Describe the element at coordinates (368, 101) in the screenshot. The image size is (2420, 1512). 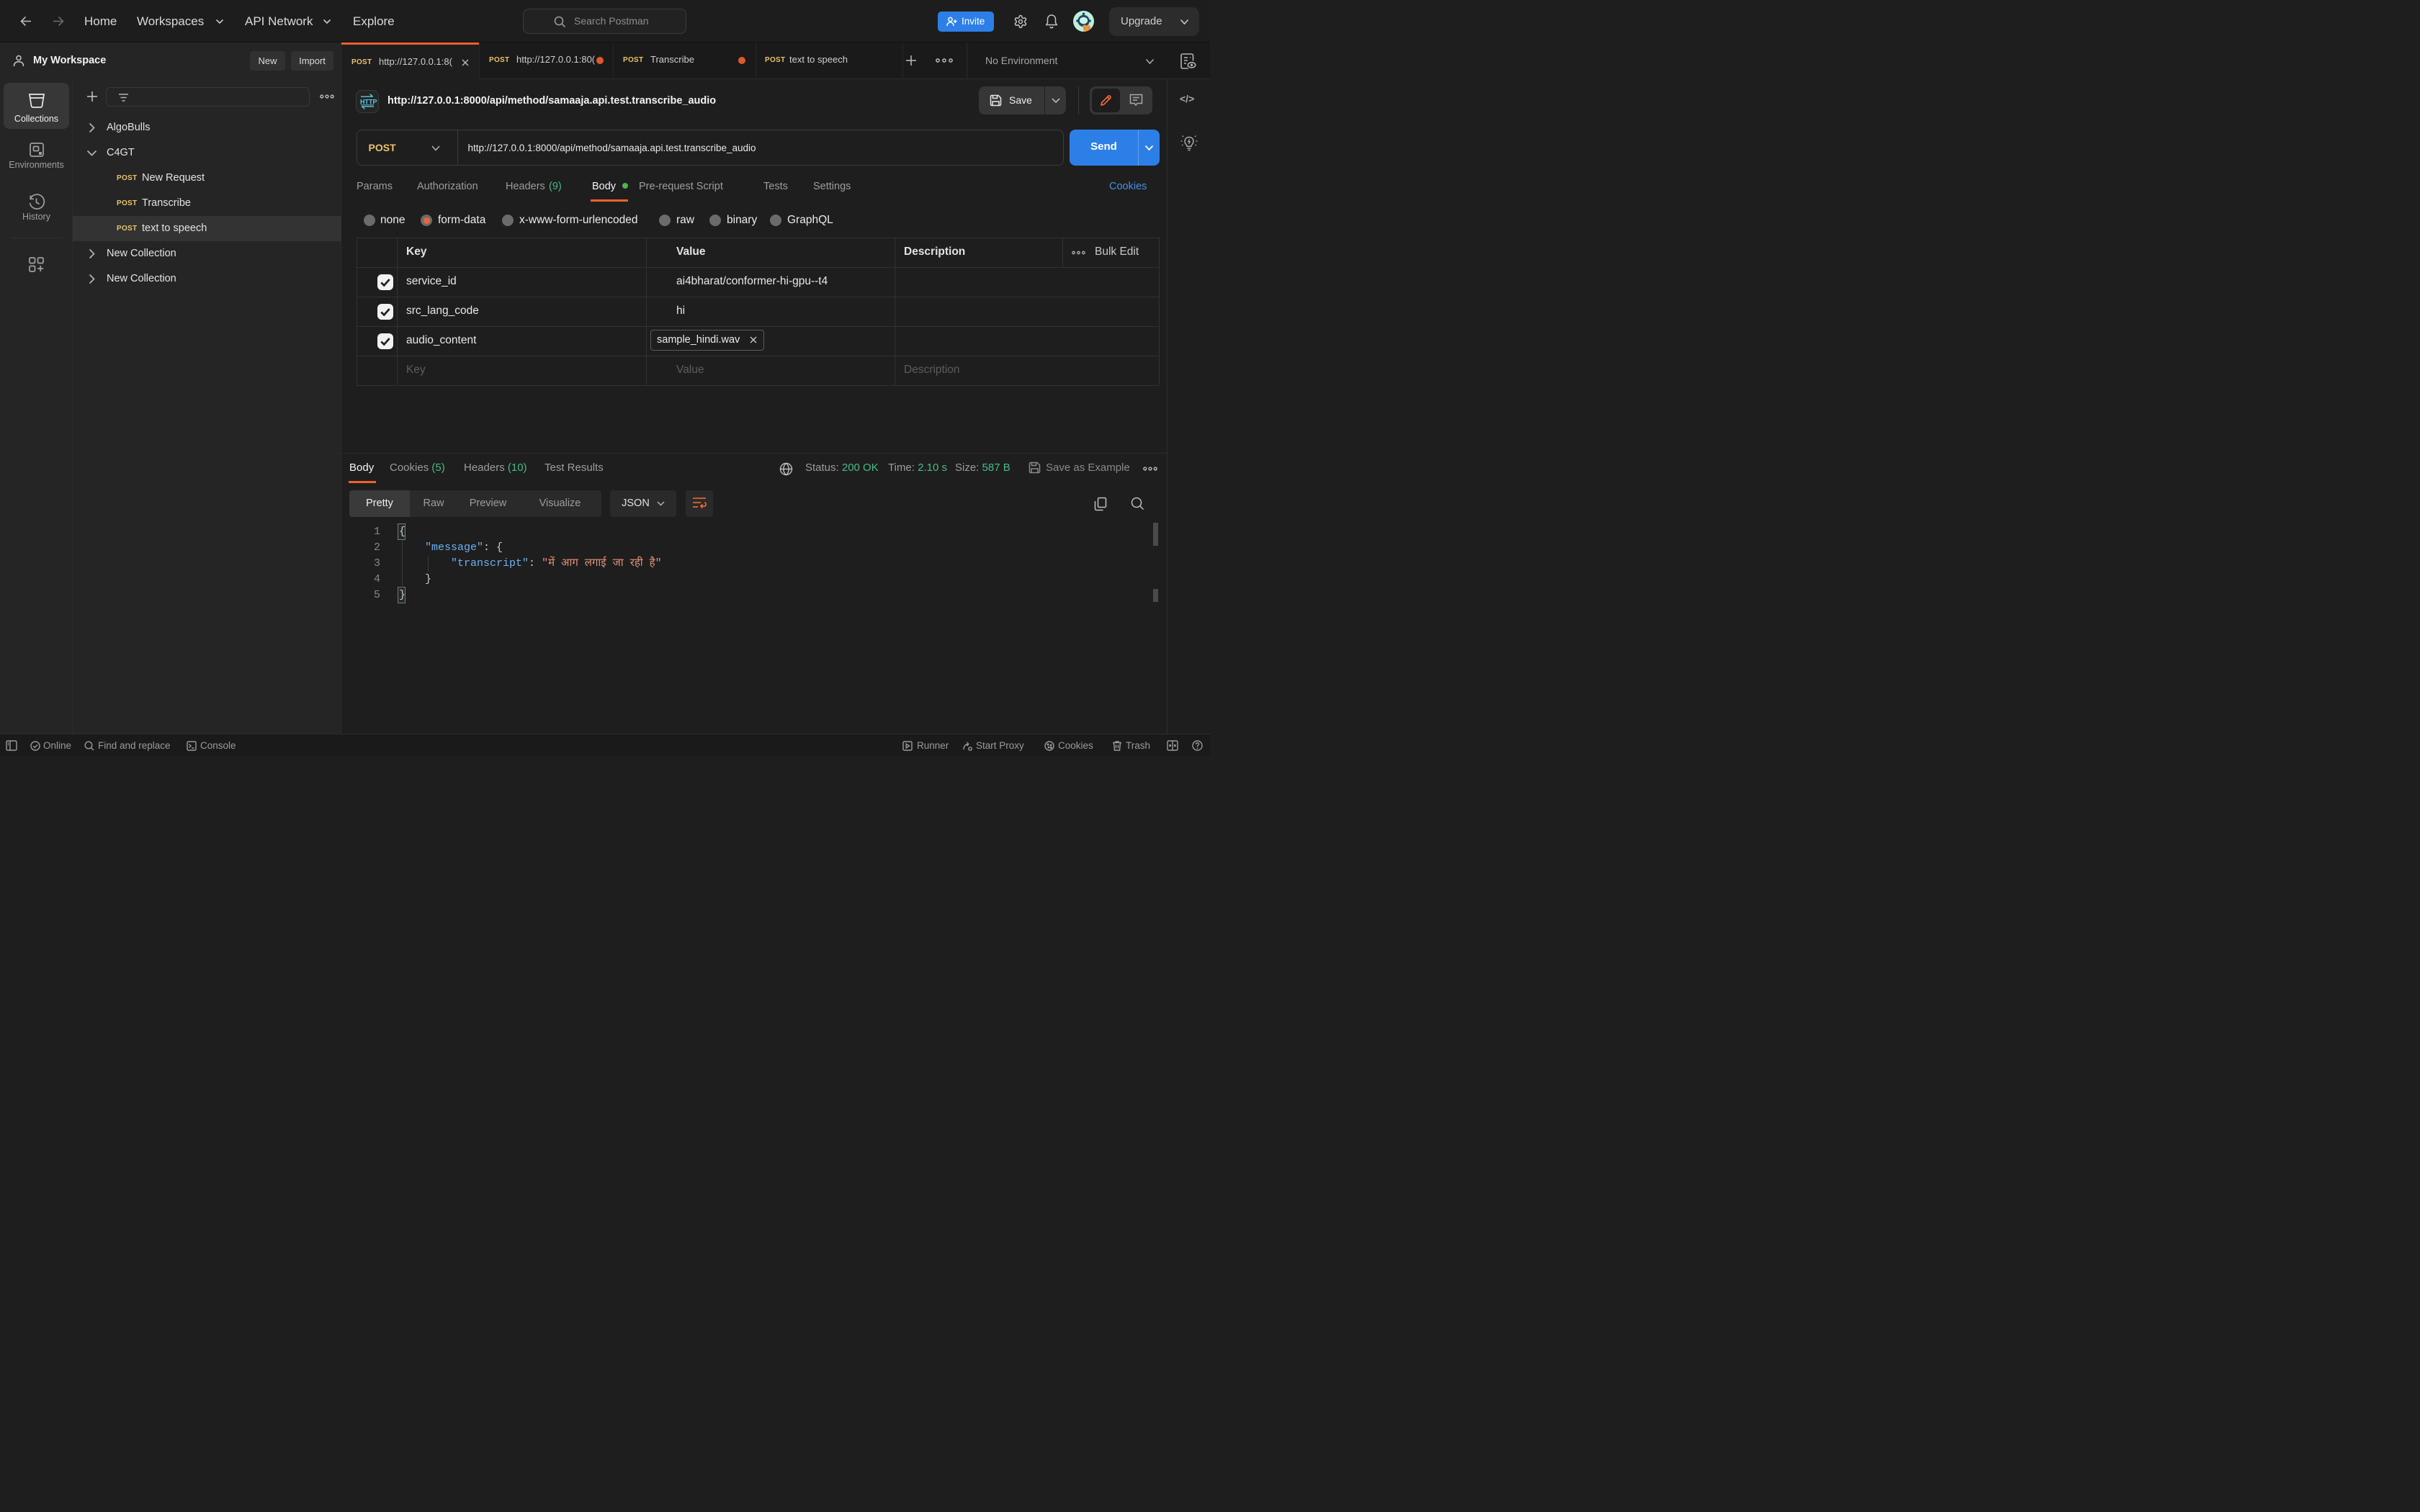
I see `svg-text: HTTP` at that location.